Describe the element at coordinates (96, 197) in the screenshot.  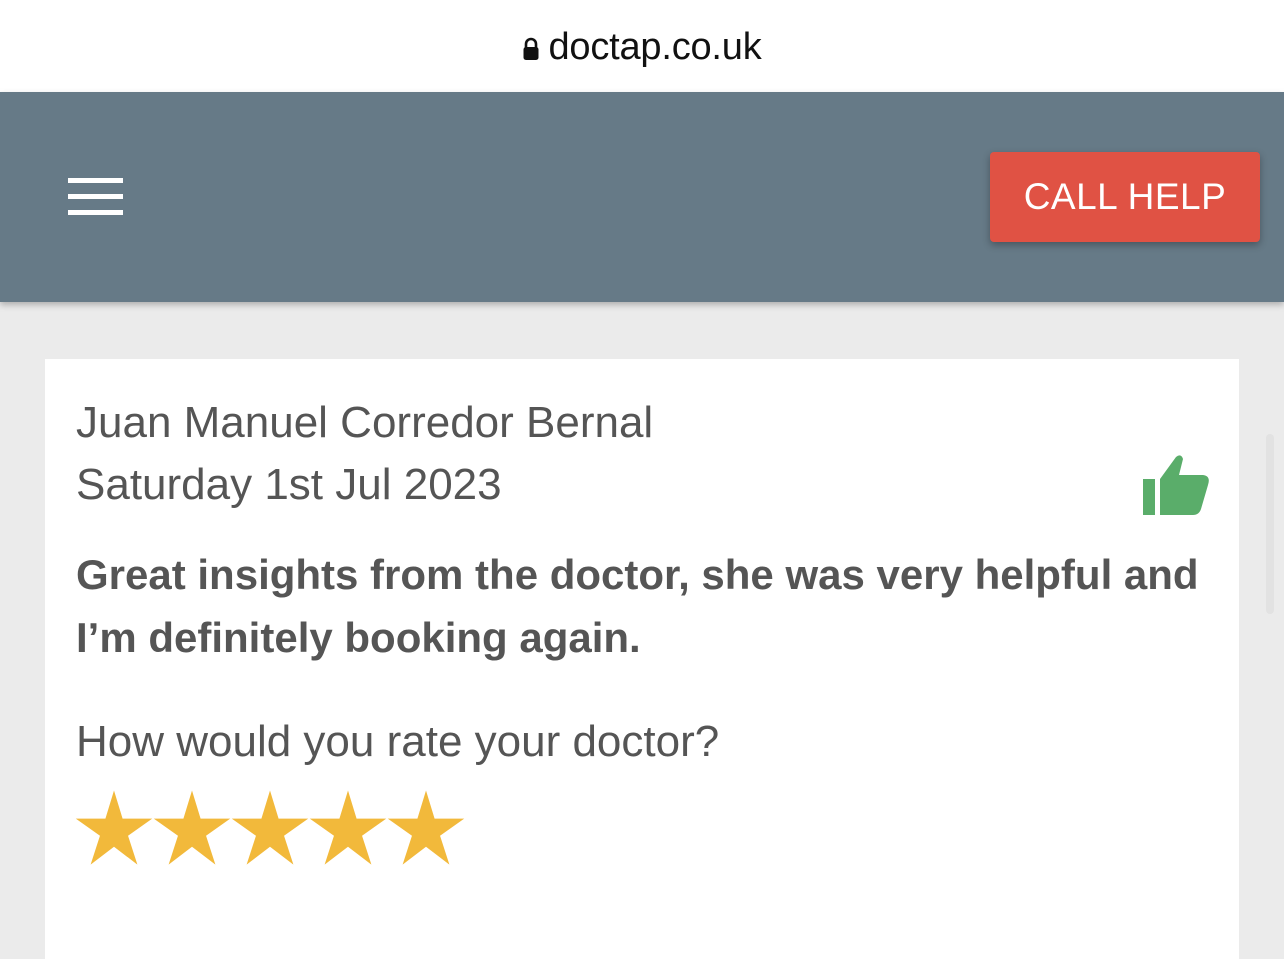
I see `hamburger-menu-icon` at that location.